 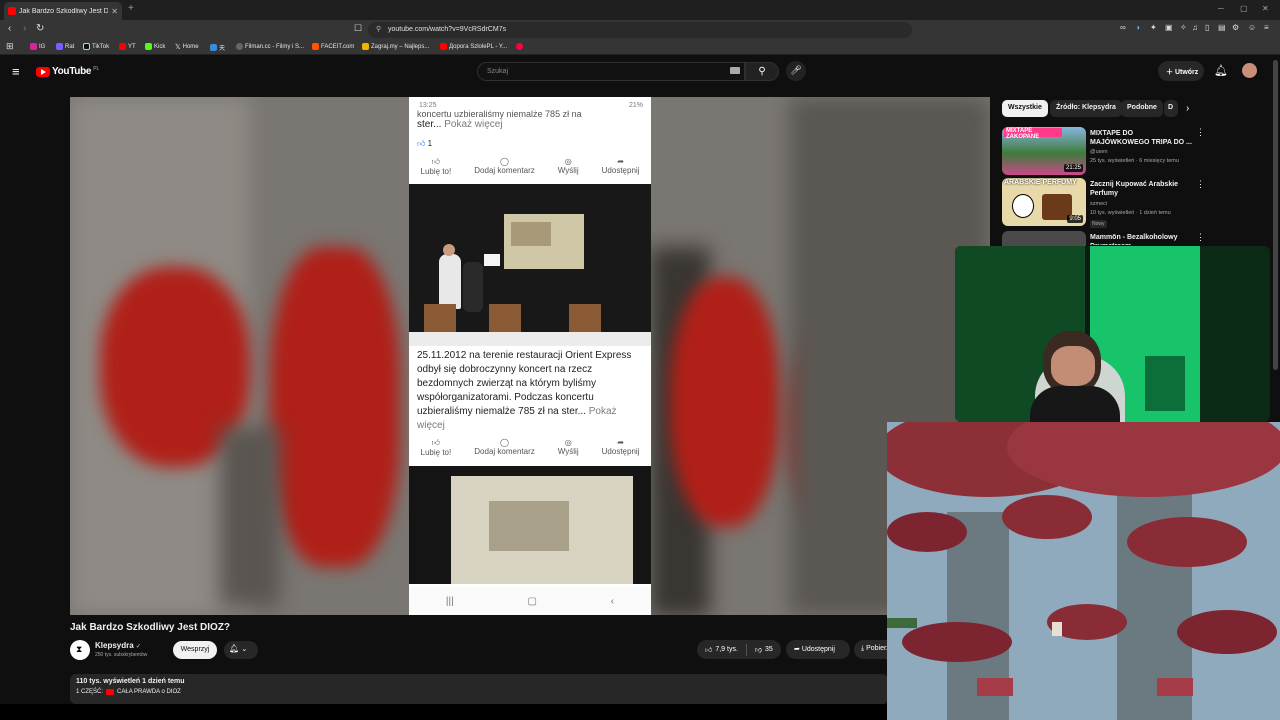 What do you see at coordinates (762, 71) in the screenshot?
I see `search-button: ⚲` at bounding box center [762, 71].